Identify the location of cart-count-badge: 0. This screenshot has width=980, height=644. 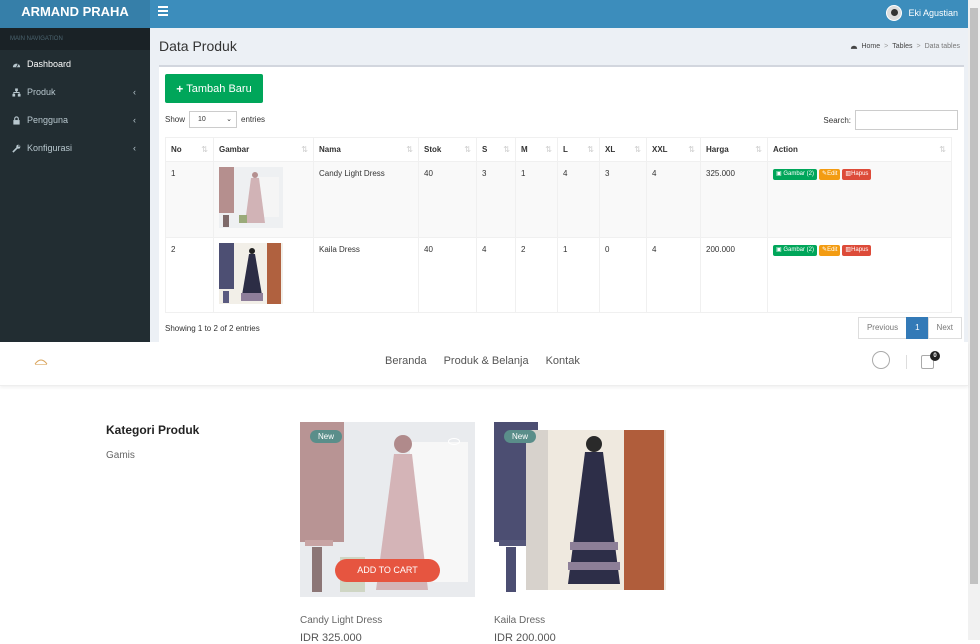
(935, 356).